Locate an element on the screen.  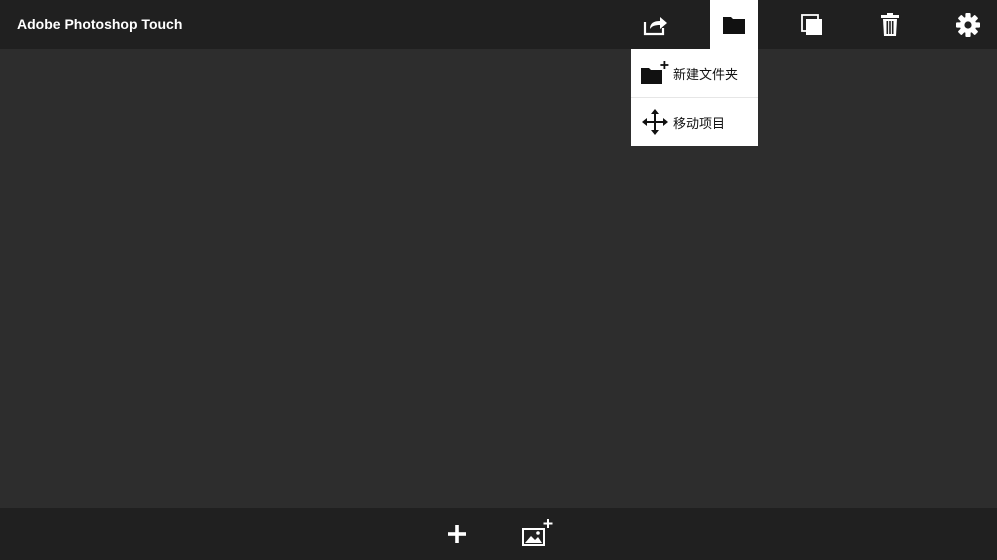
duplicate-icon is located at coordinates (811, 24).